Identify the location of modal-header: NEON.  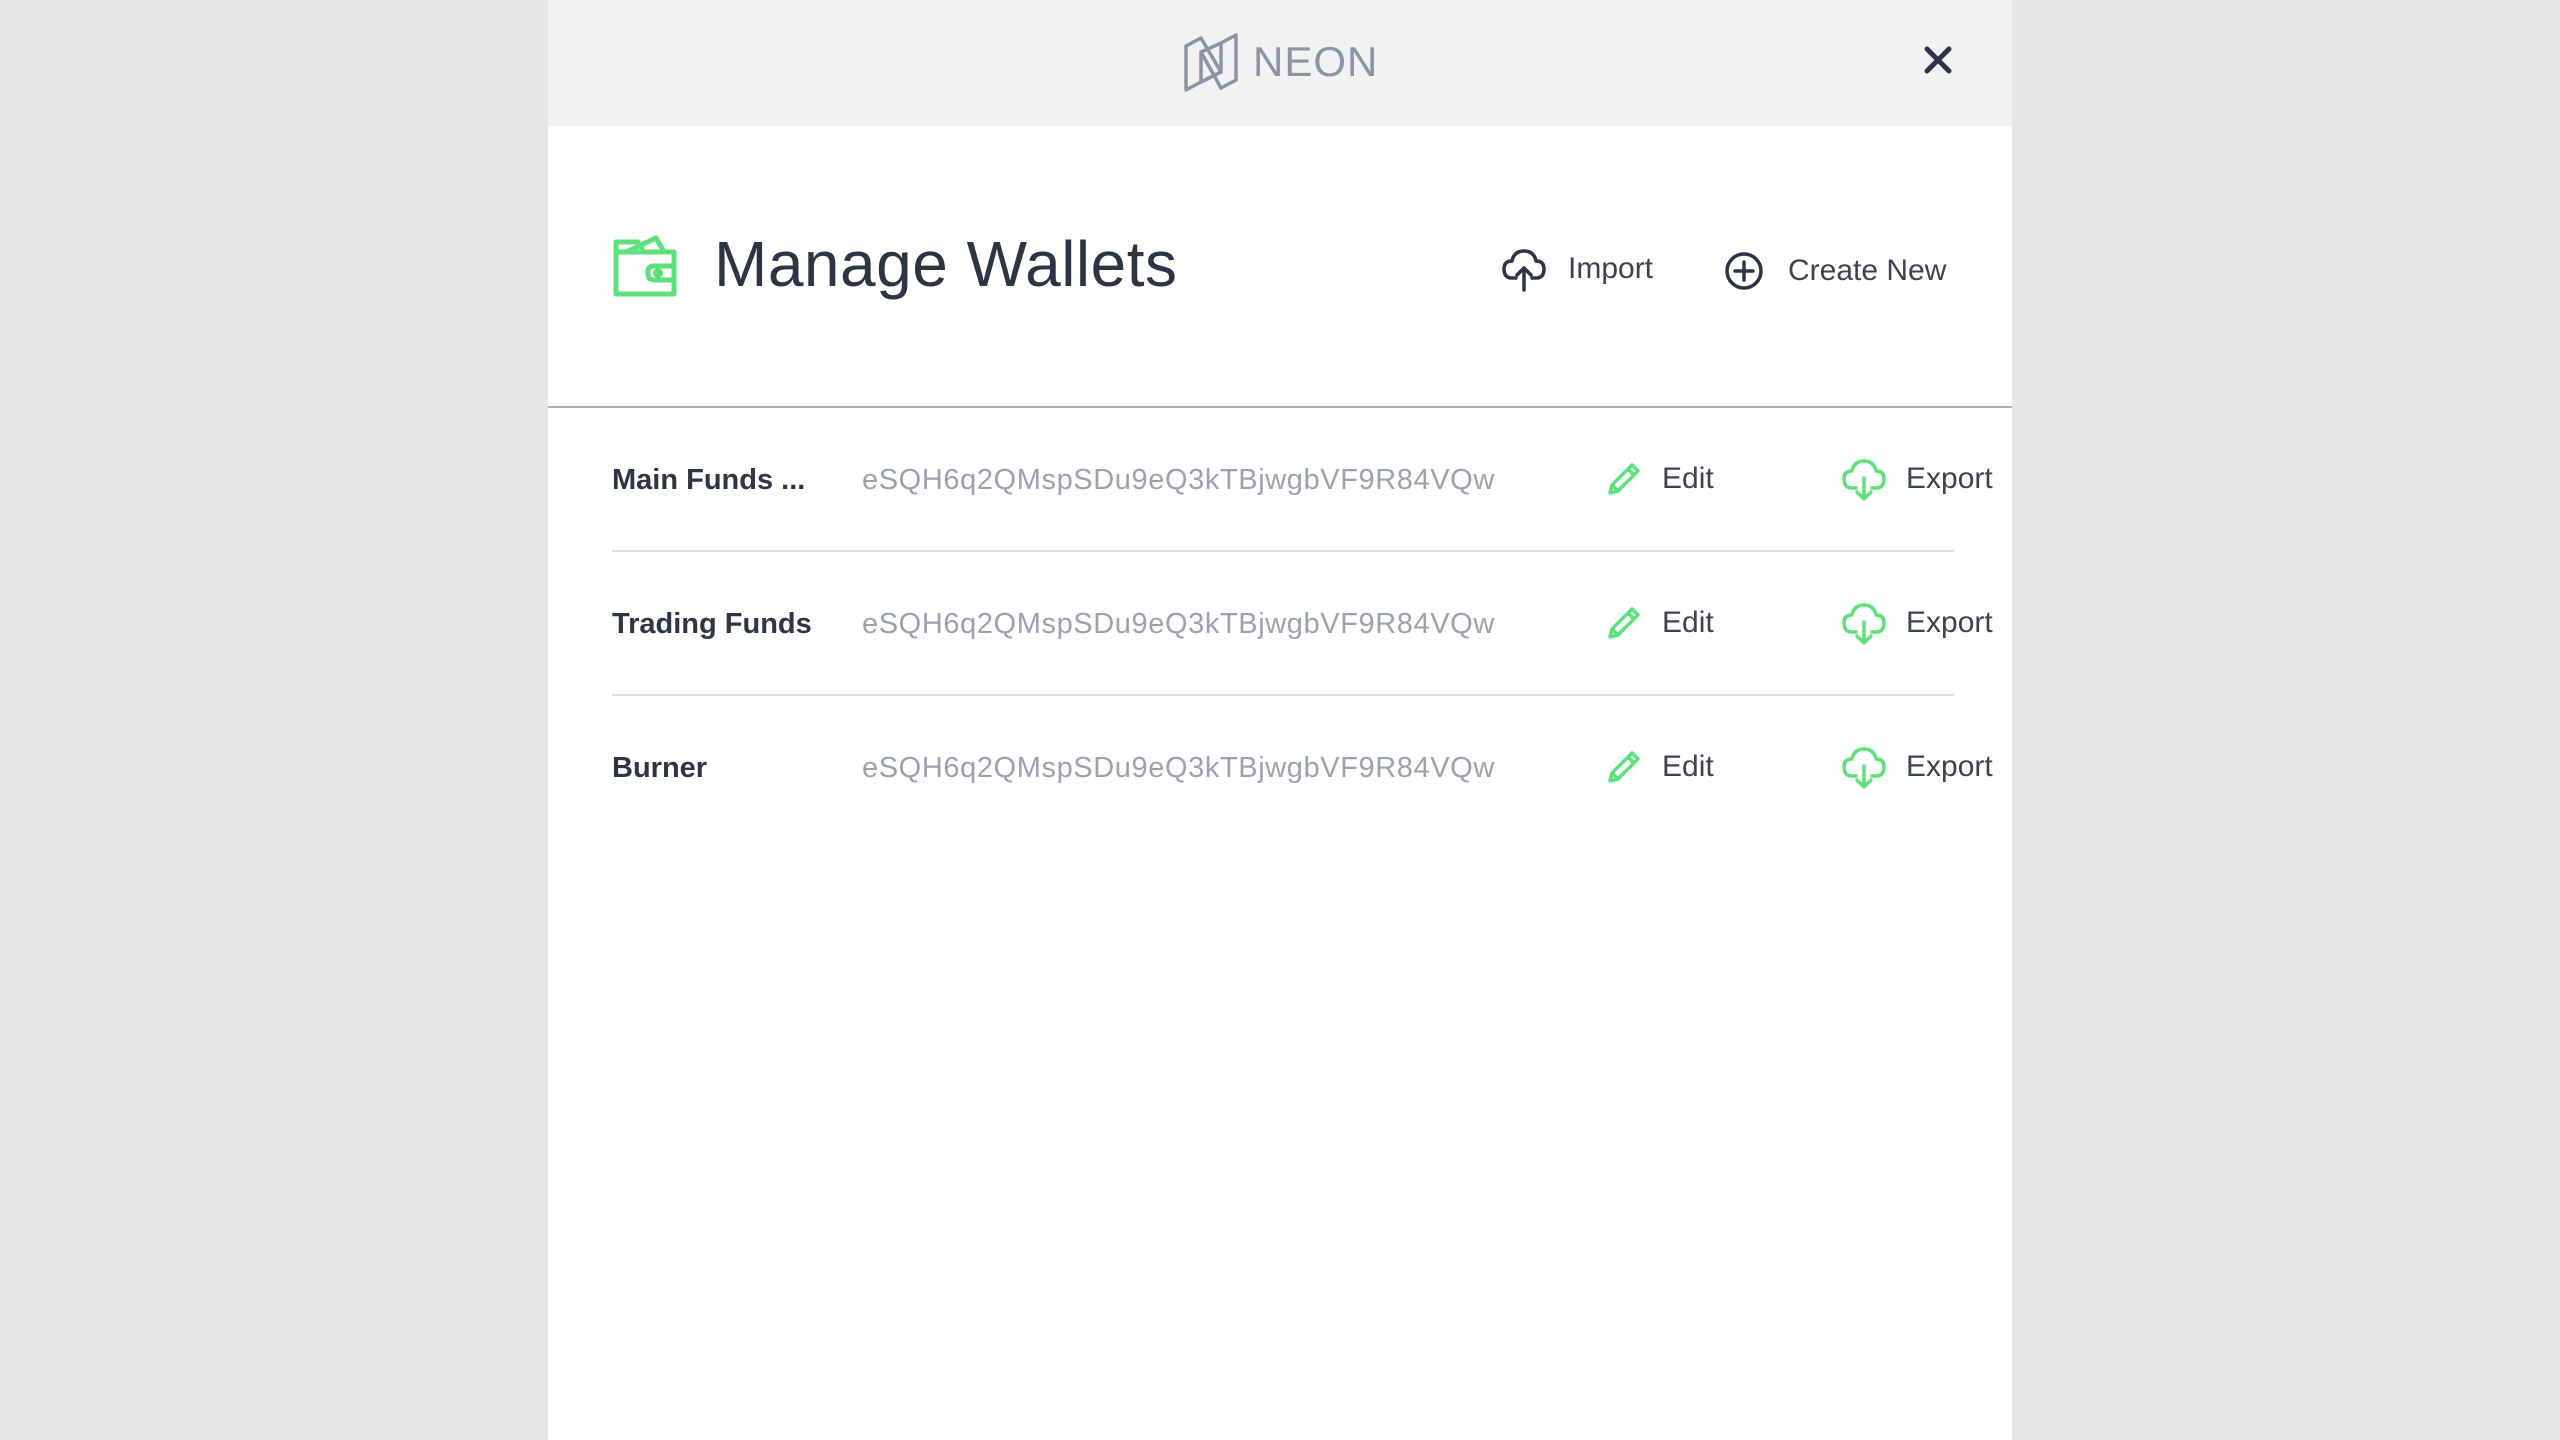
(1280, 63).